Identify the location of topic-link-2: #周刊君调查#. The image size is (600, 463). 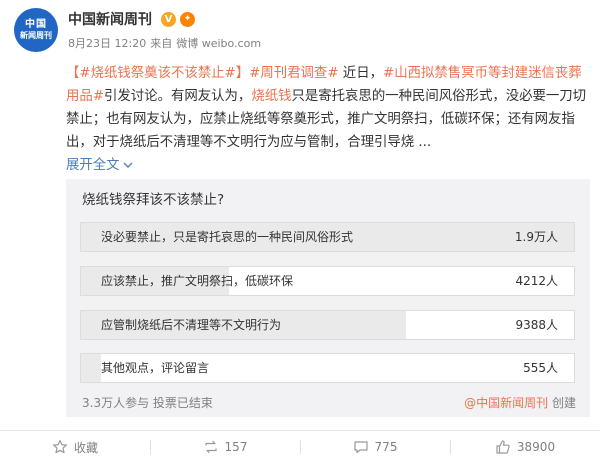
(293, 73).